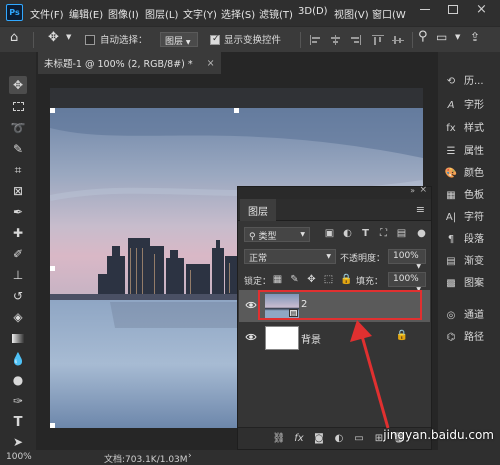  What do you see at coordinates (215, 39) in the screenshot?
I see `show-transform-checkbox` at bounding box center [215, 39].